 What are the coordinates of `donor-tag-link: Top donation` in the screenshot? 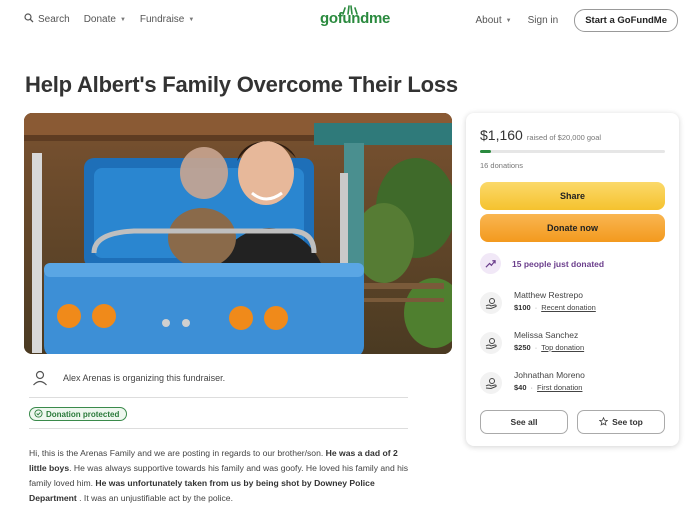 It's located at (562, 347).